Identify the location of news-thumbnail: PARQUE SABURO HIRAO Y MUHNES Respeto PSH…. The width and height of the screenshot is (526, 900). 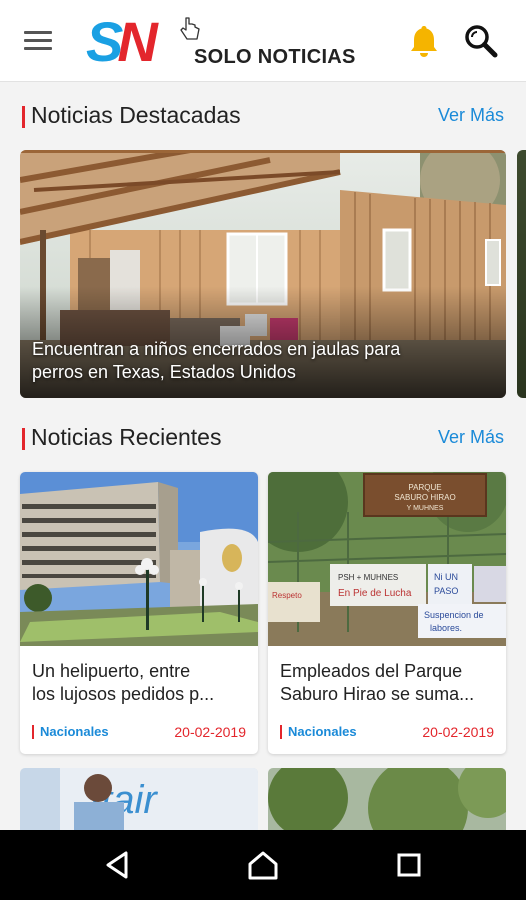
(387, 559).